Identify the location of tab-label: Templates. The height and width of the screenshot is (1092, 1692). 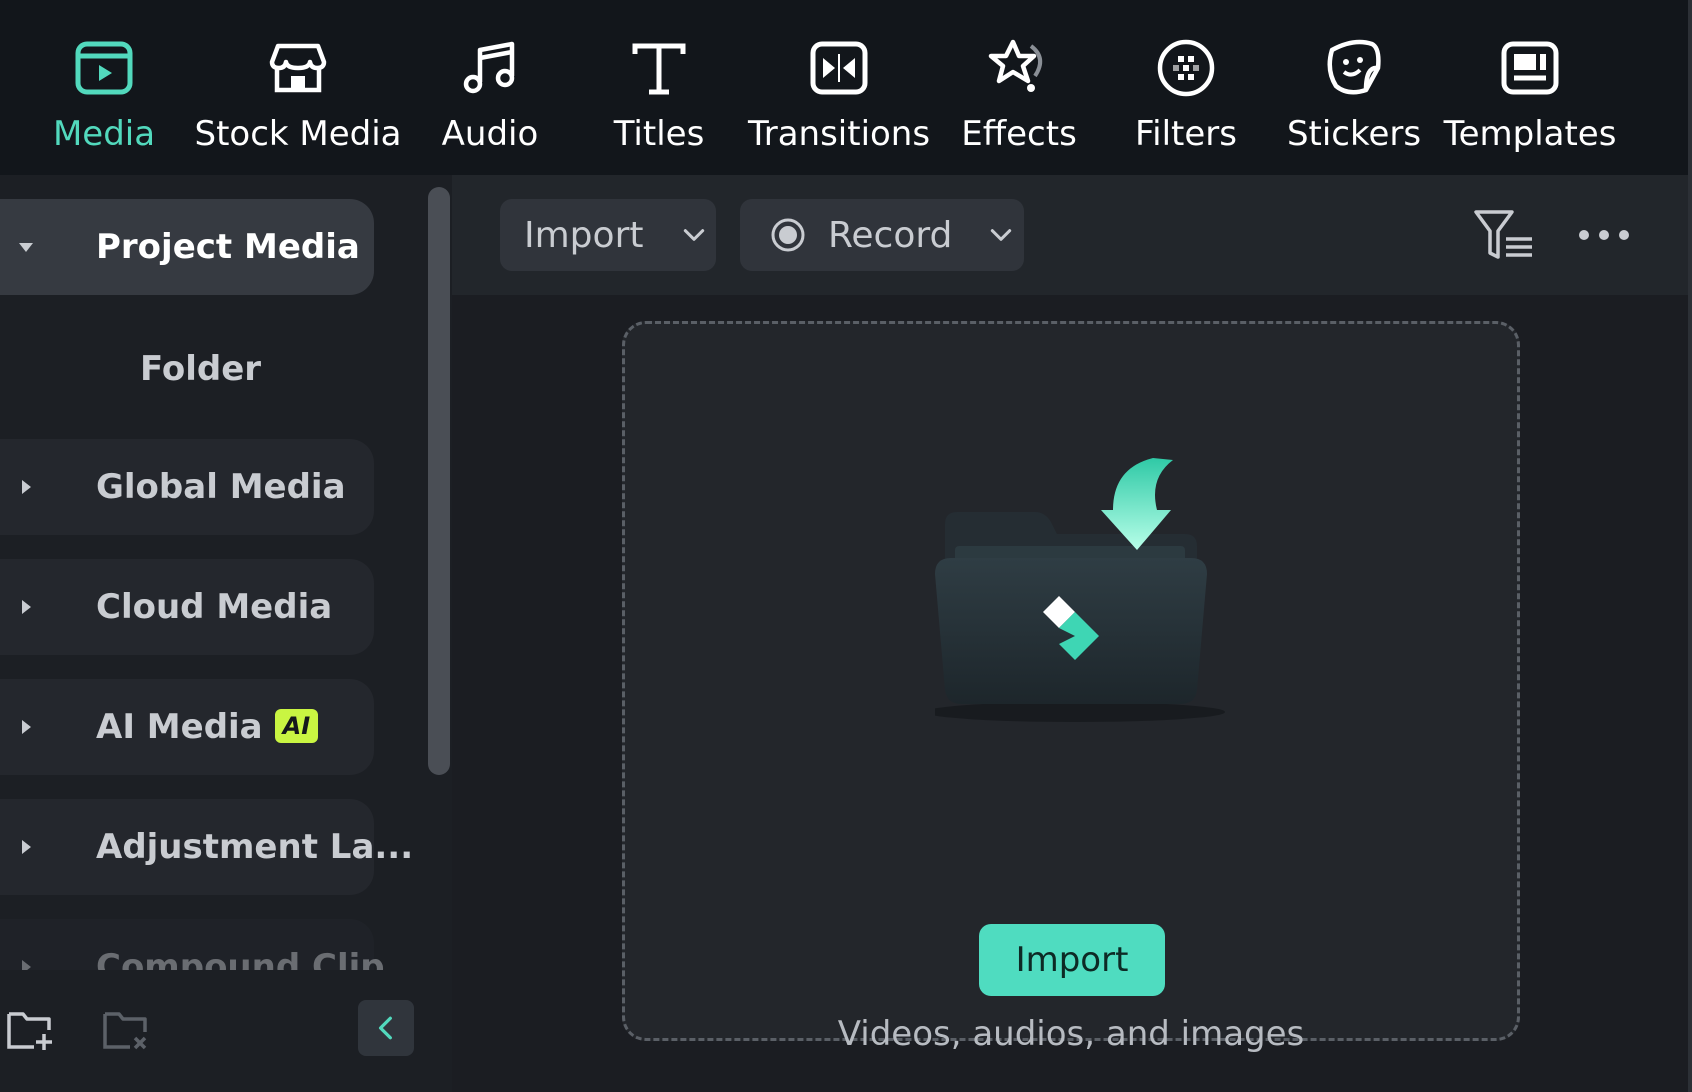
(1530, 134).